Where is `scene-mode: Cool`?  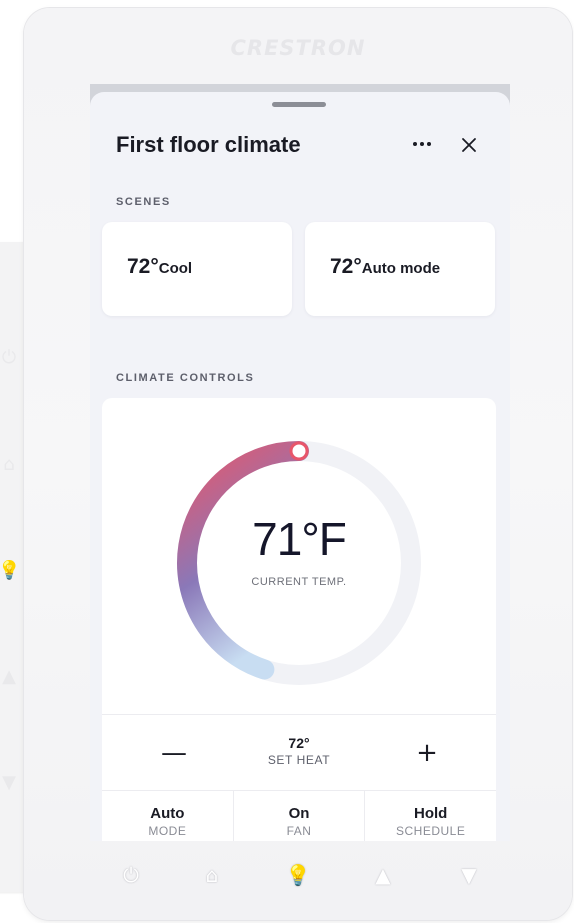
scene-mode: Cool is located at coordinates (175, 268).